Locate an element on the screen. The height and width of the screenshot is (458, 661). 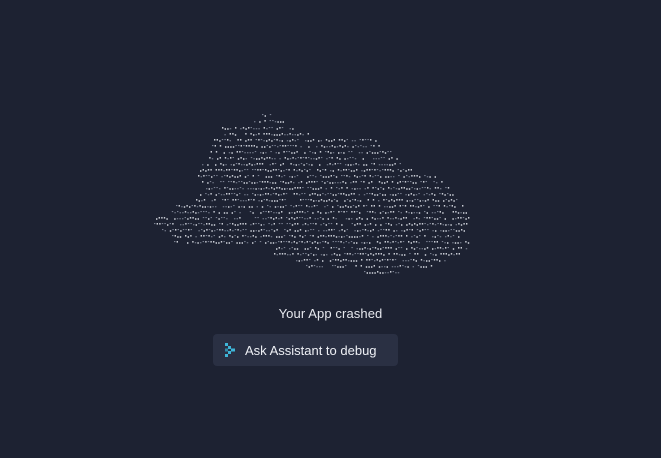
ask-assistant-button: Ask Assistant to debug is located at coordinates (305, 350).